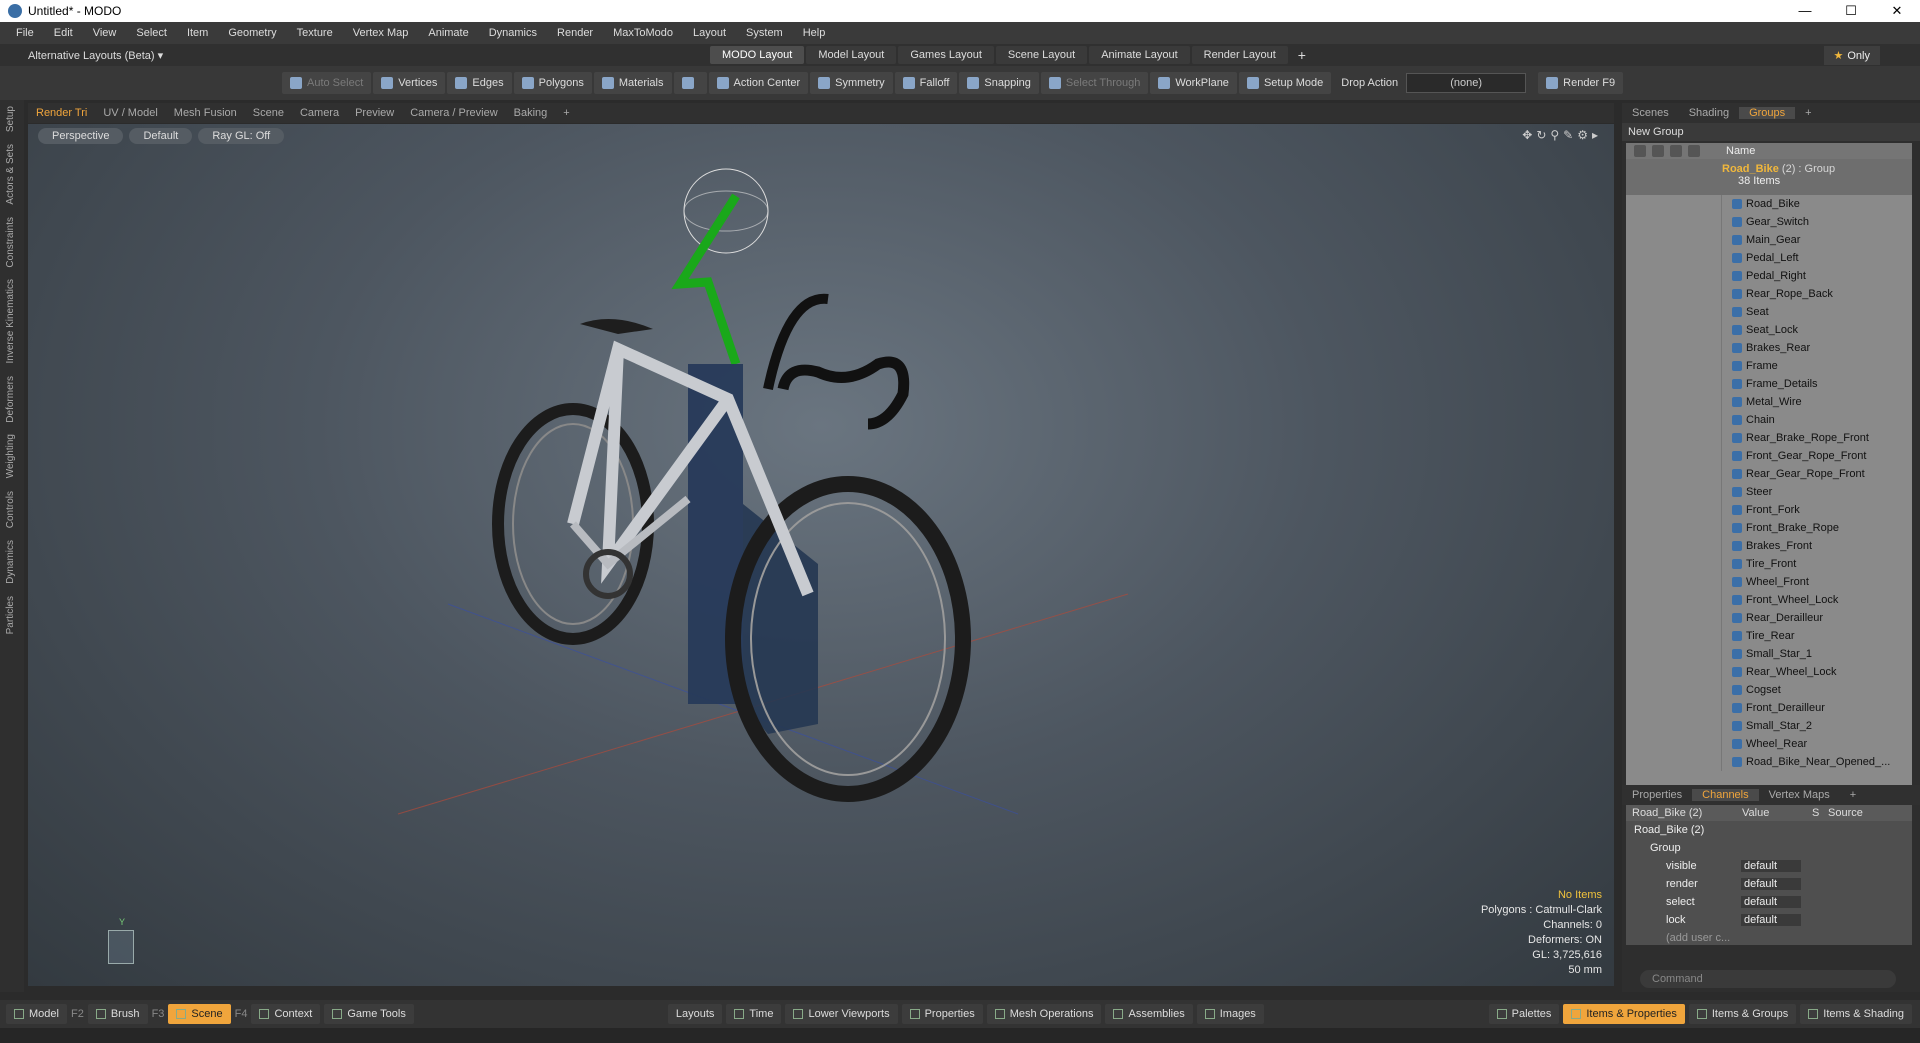  I want to click on mesh-operations-button: Mesh Operations, so click(1044, 1014).